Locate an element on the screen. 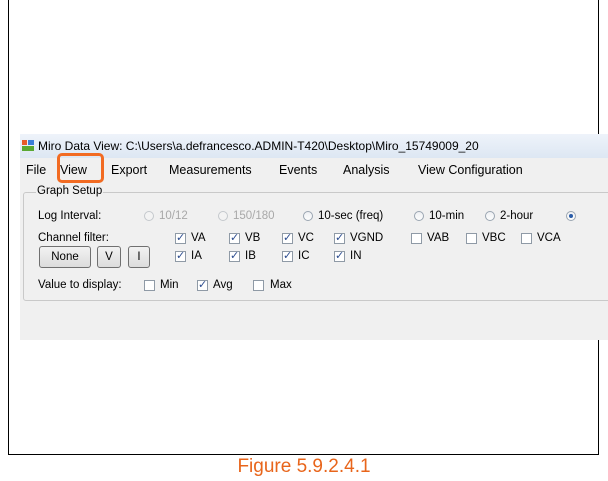 Image resolution: width=608 pixels, height=481 pixels. radio-2-hour is located at coordinates (490, 216).